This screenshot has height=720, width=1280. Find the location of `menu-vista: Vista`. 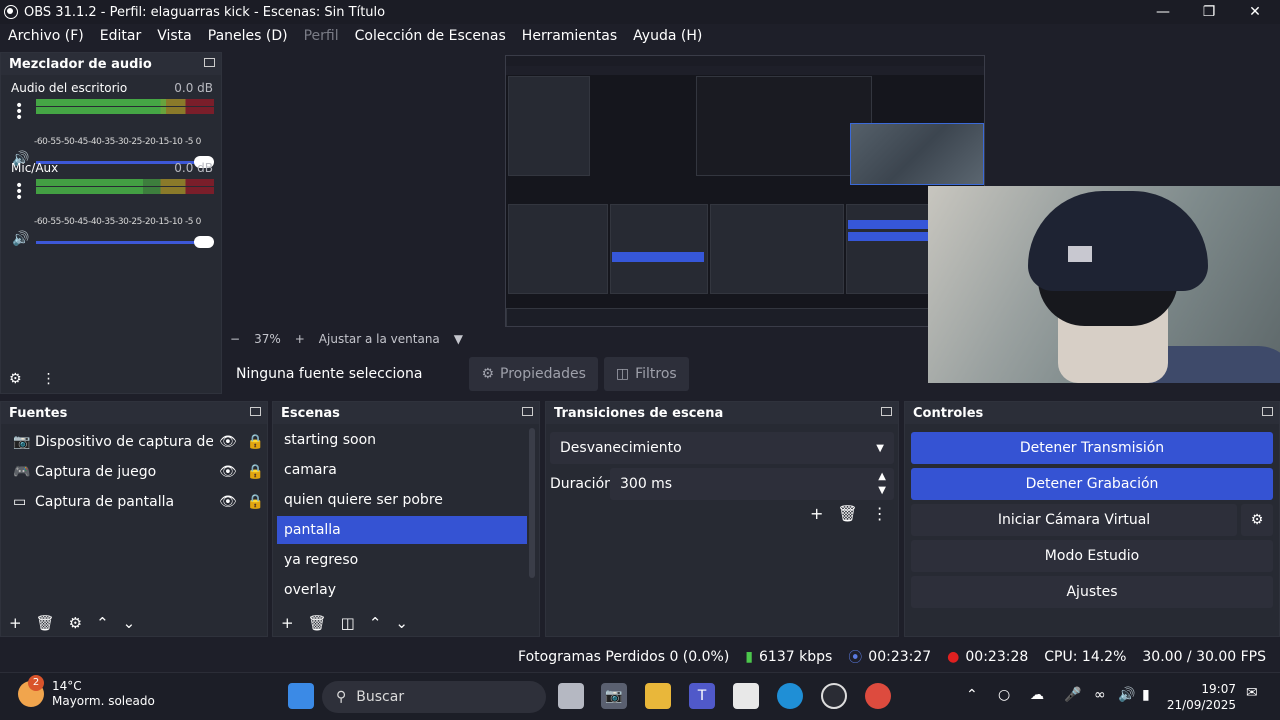

menu-vista: Vista is located at coordinates (174, 36).